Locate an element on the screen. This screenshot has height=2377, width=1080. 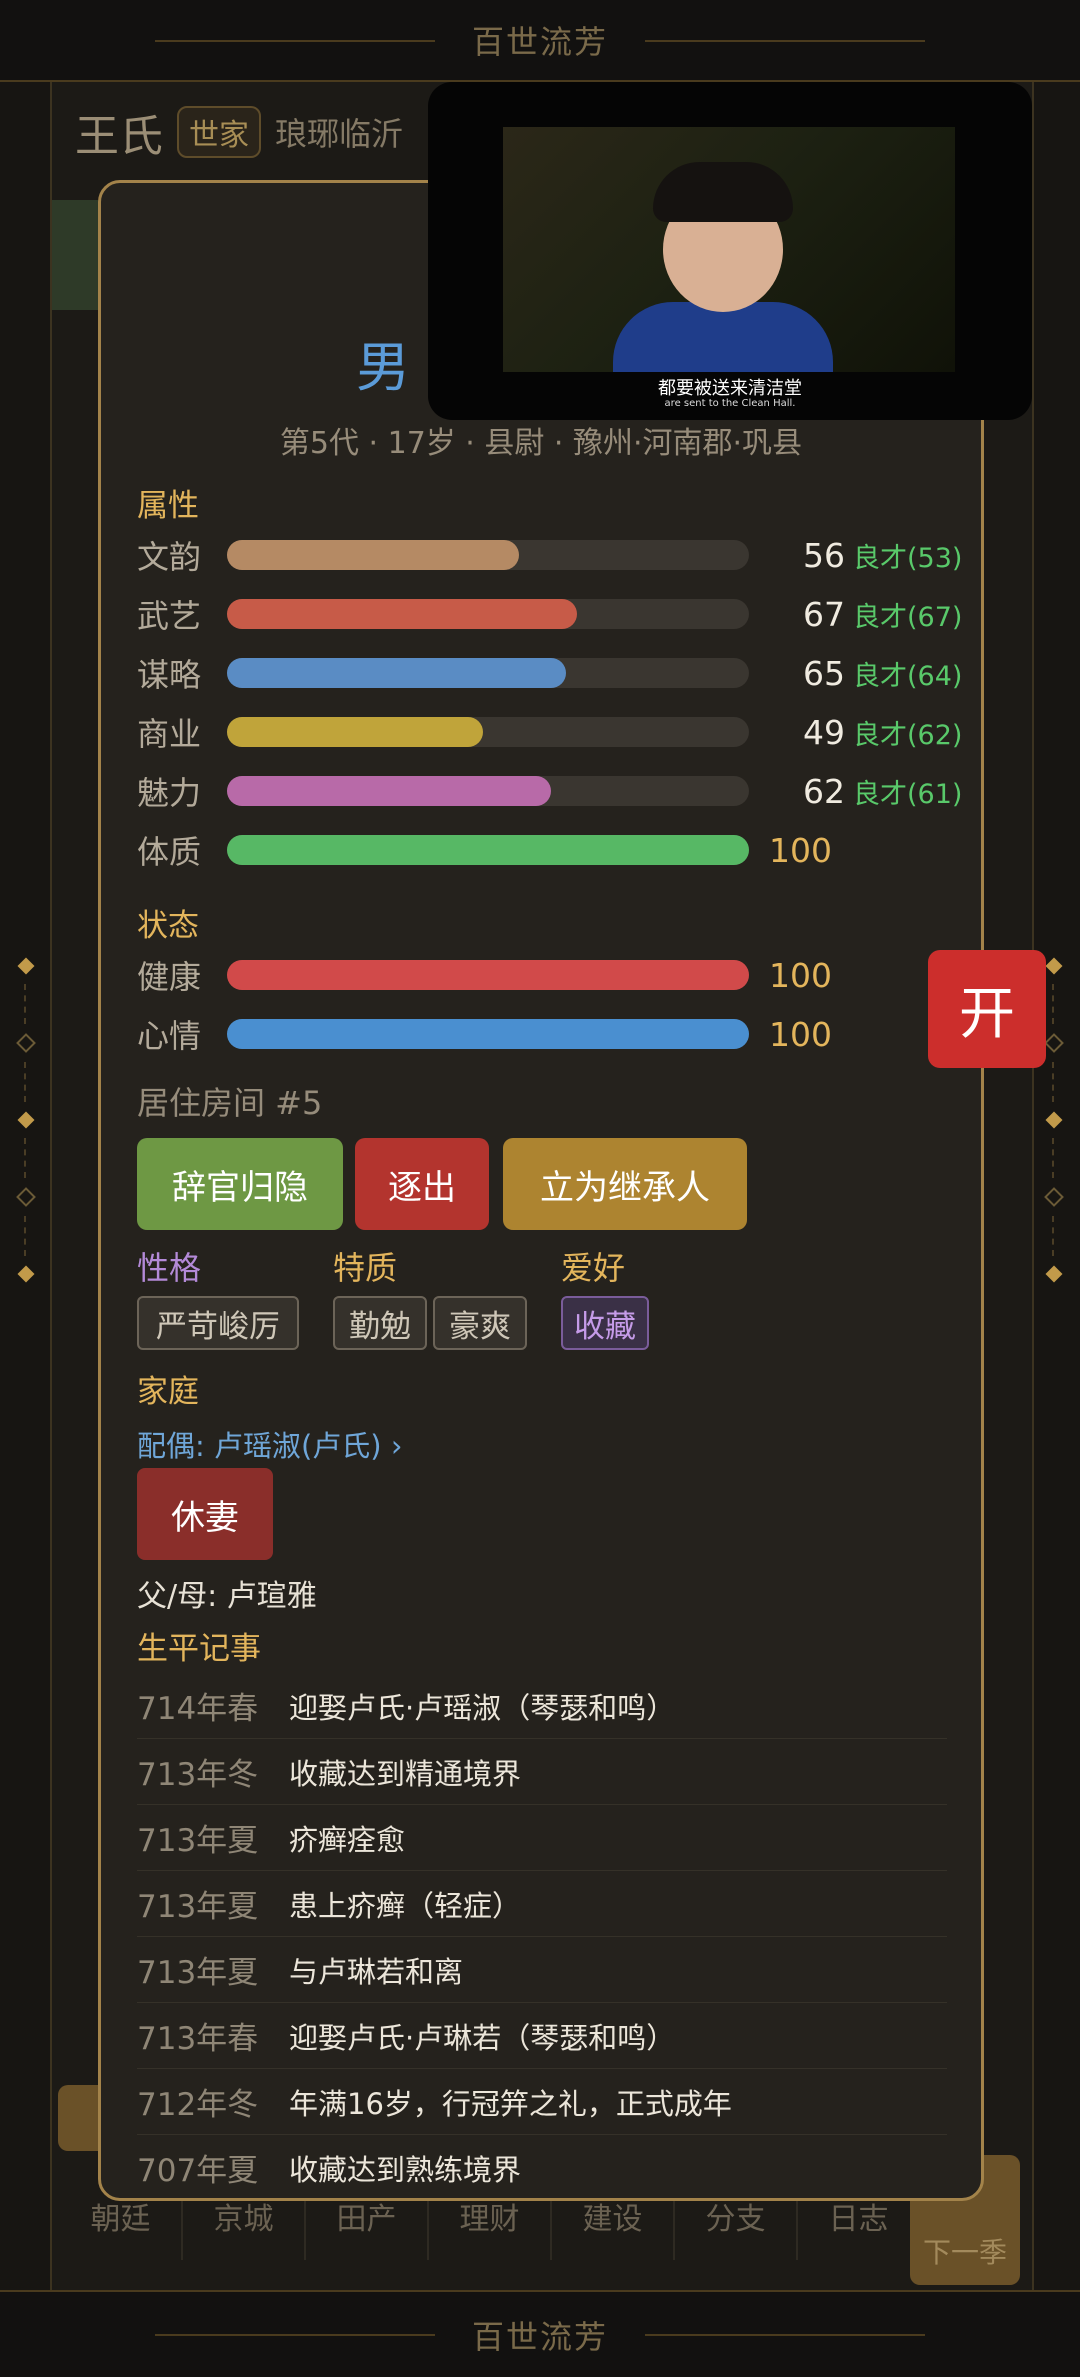
banner-title: 百世流芳 is located at coordinates (539, 2336).